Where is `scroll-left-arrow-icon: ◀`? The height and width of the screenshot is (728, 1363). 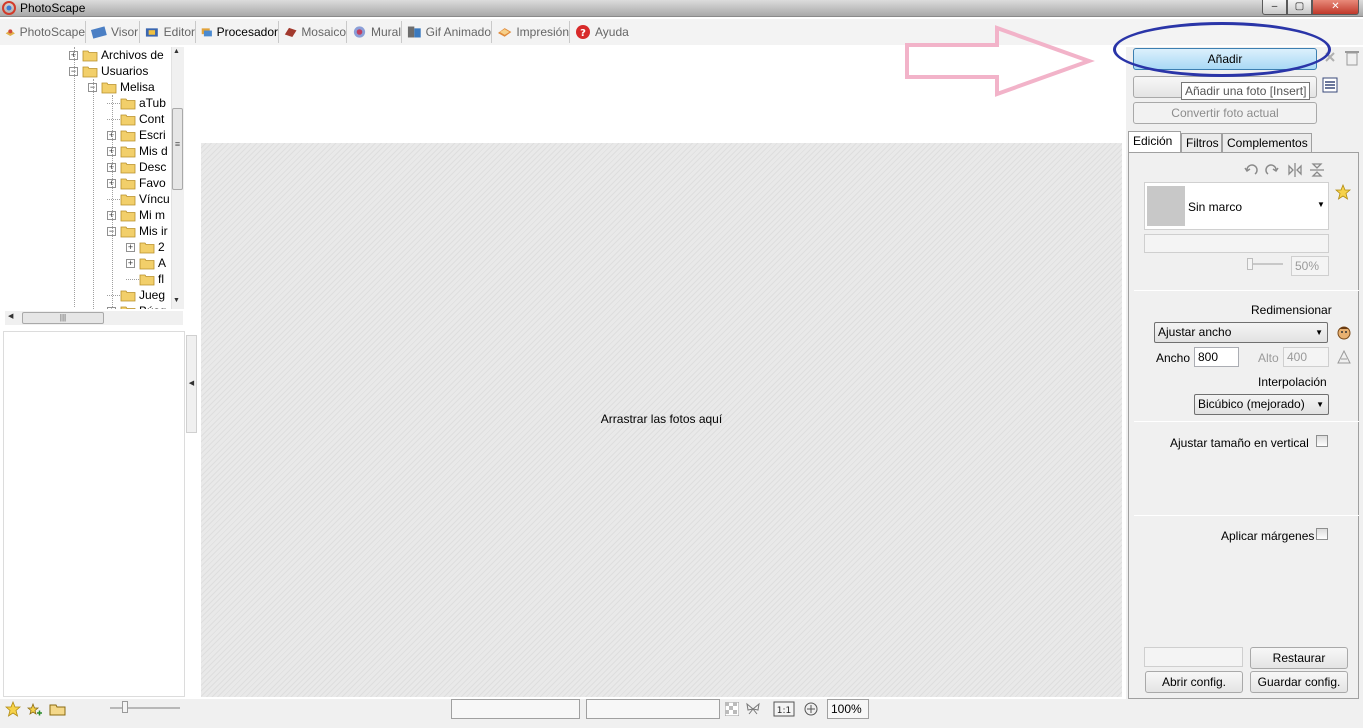
scroll-left-arrow-icon: ◀ is located at coordinates (10, 316).